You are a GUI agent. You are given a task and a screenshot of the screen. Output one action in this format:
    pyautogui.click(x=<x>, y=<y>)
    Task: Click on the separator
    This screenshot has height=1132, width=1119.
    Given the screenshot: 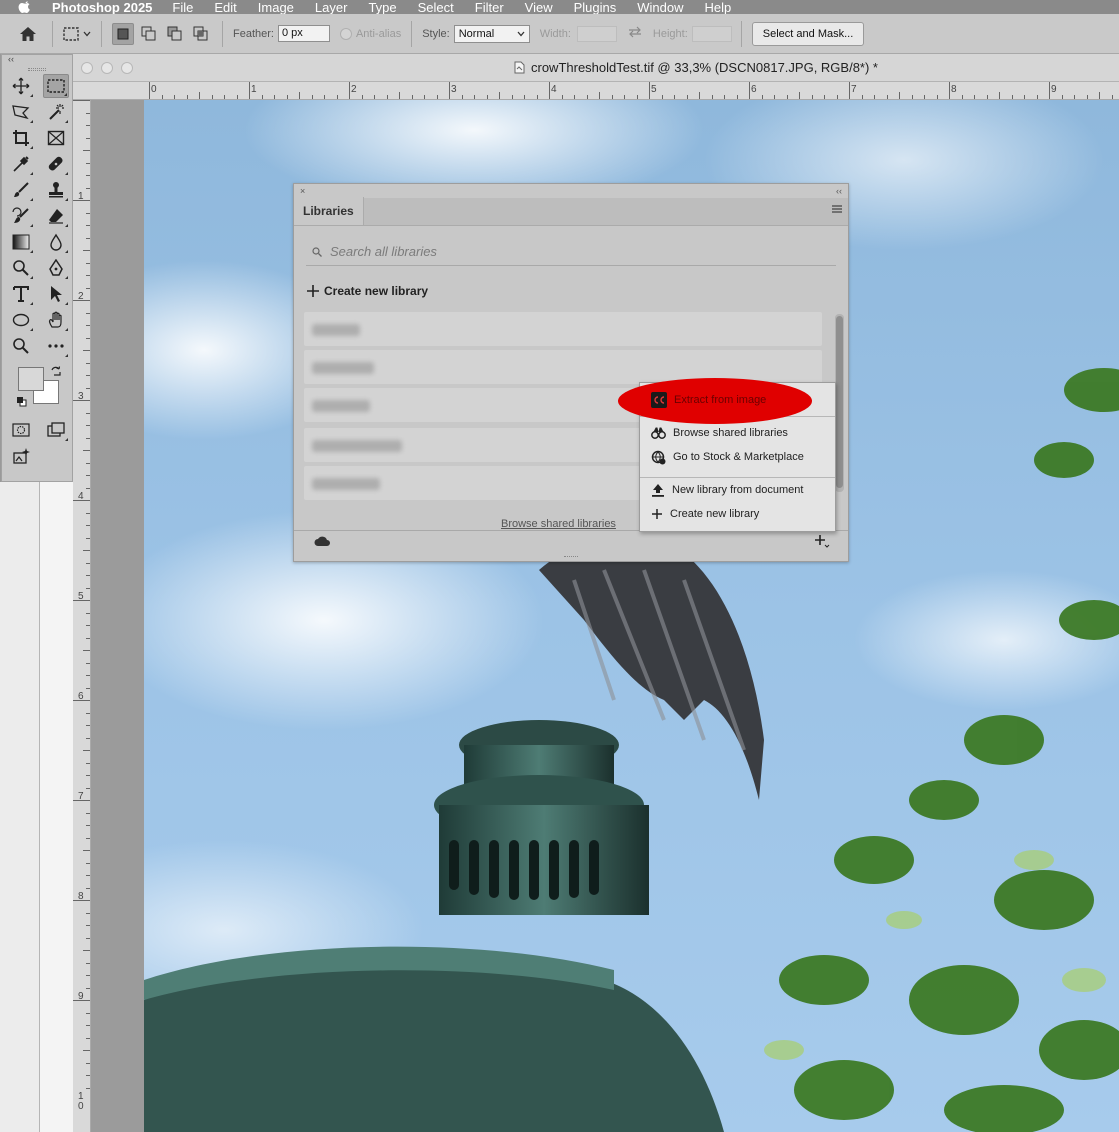 What is the action you would take?
    pyautogui.click(x=222, y=33)
    